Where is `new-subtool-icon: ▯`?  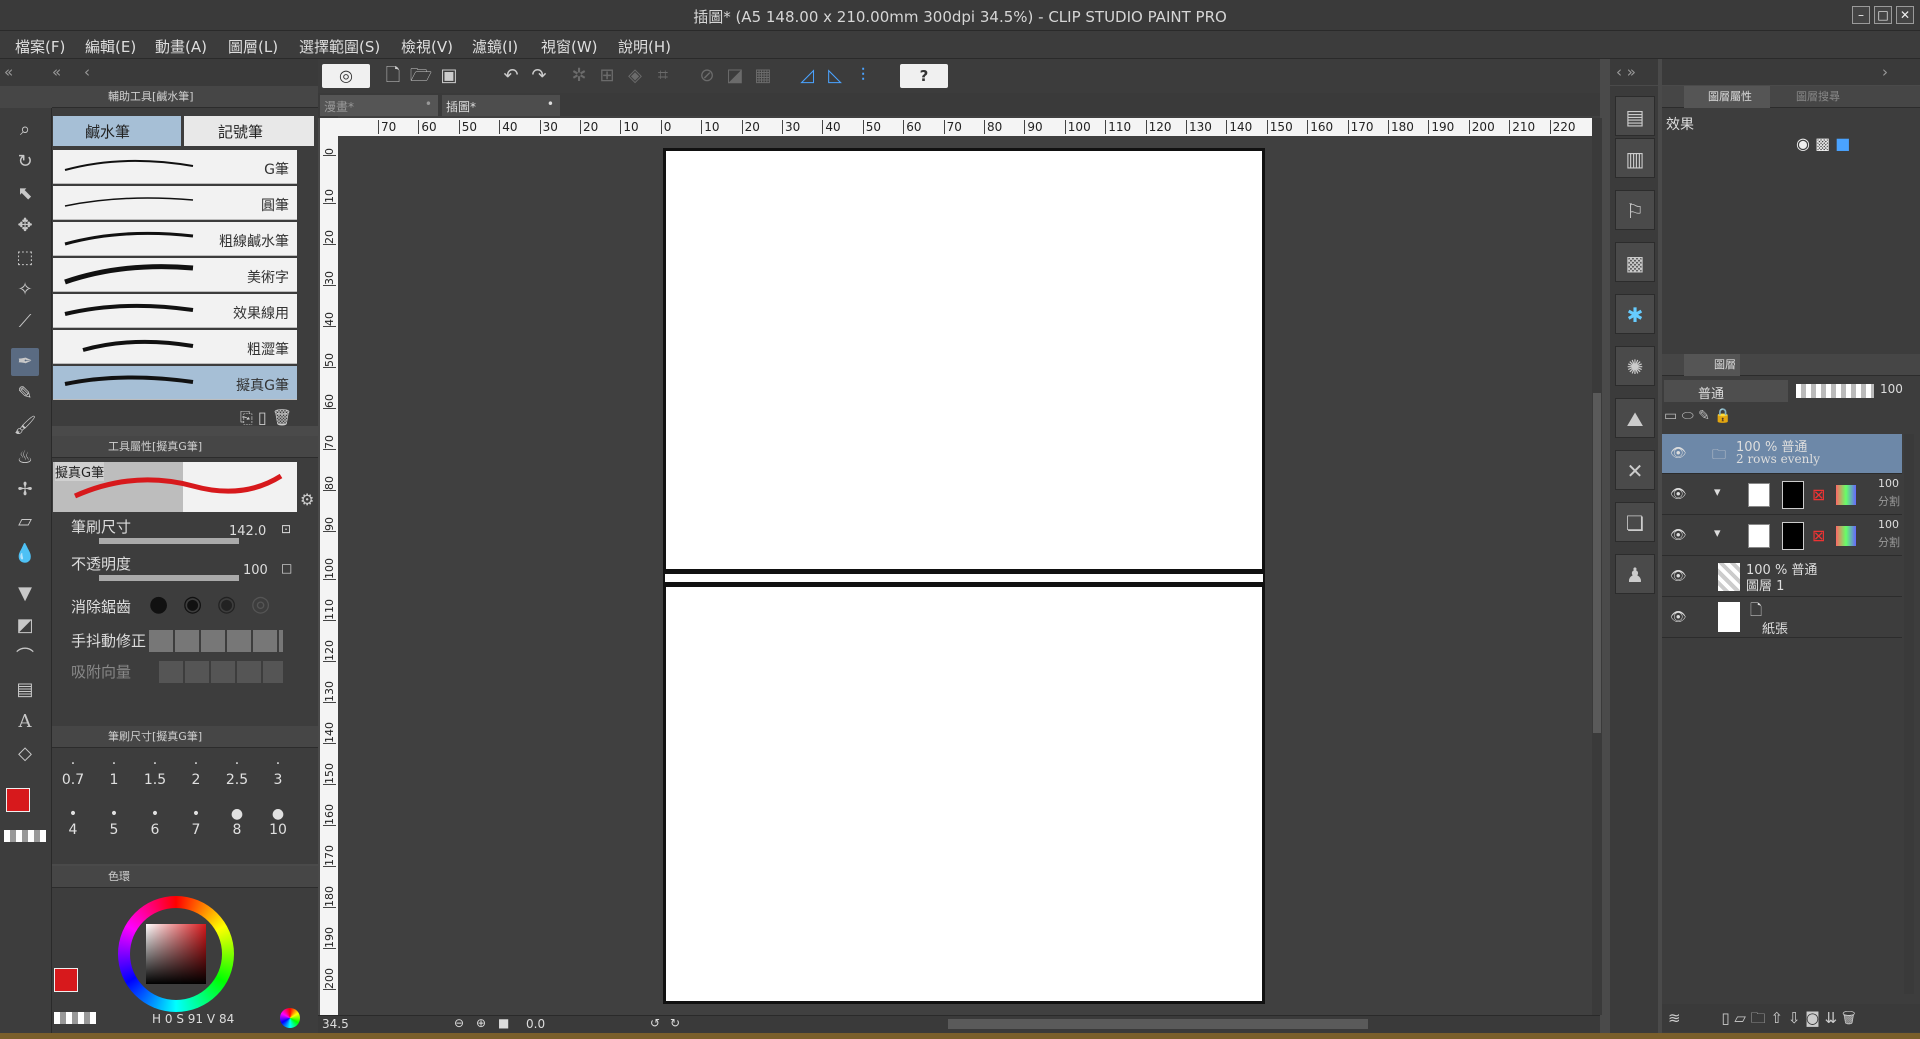 new-subtool-icon: ▯ is located at coordinates (262, 417).